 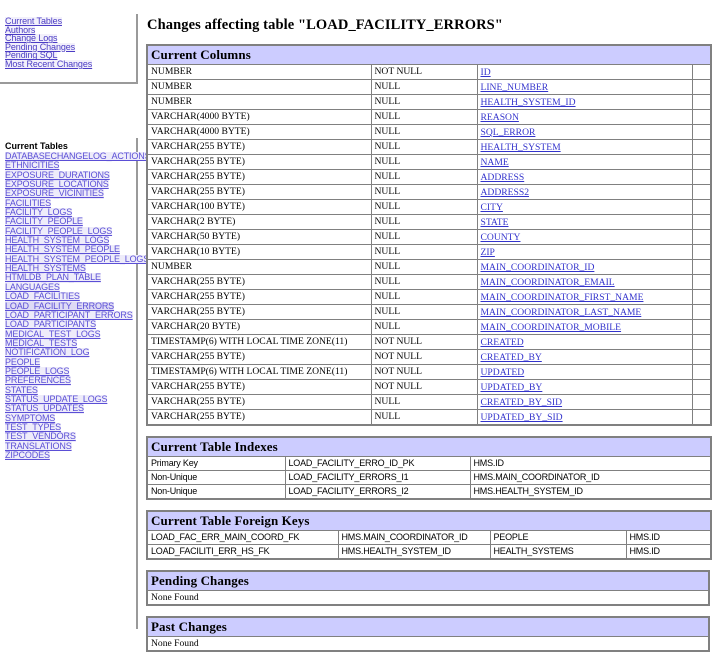 What do you see at coordinates (492, 207) in the screenshot?
I see `column-name-link: CITY` at bounding box center [492, 207].